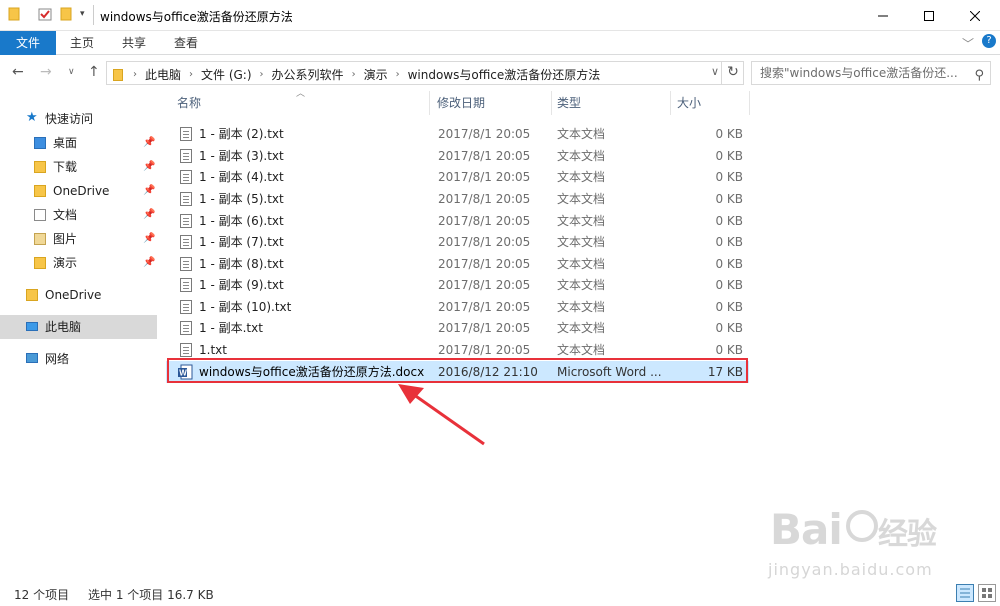 This screenshot has width=1000, height=606. What do you see at coordinates (226, 74) in the screenshot?
I see `breadcrumb-drive: 文件 (G:)` at bounding box center [226, 74].